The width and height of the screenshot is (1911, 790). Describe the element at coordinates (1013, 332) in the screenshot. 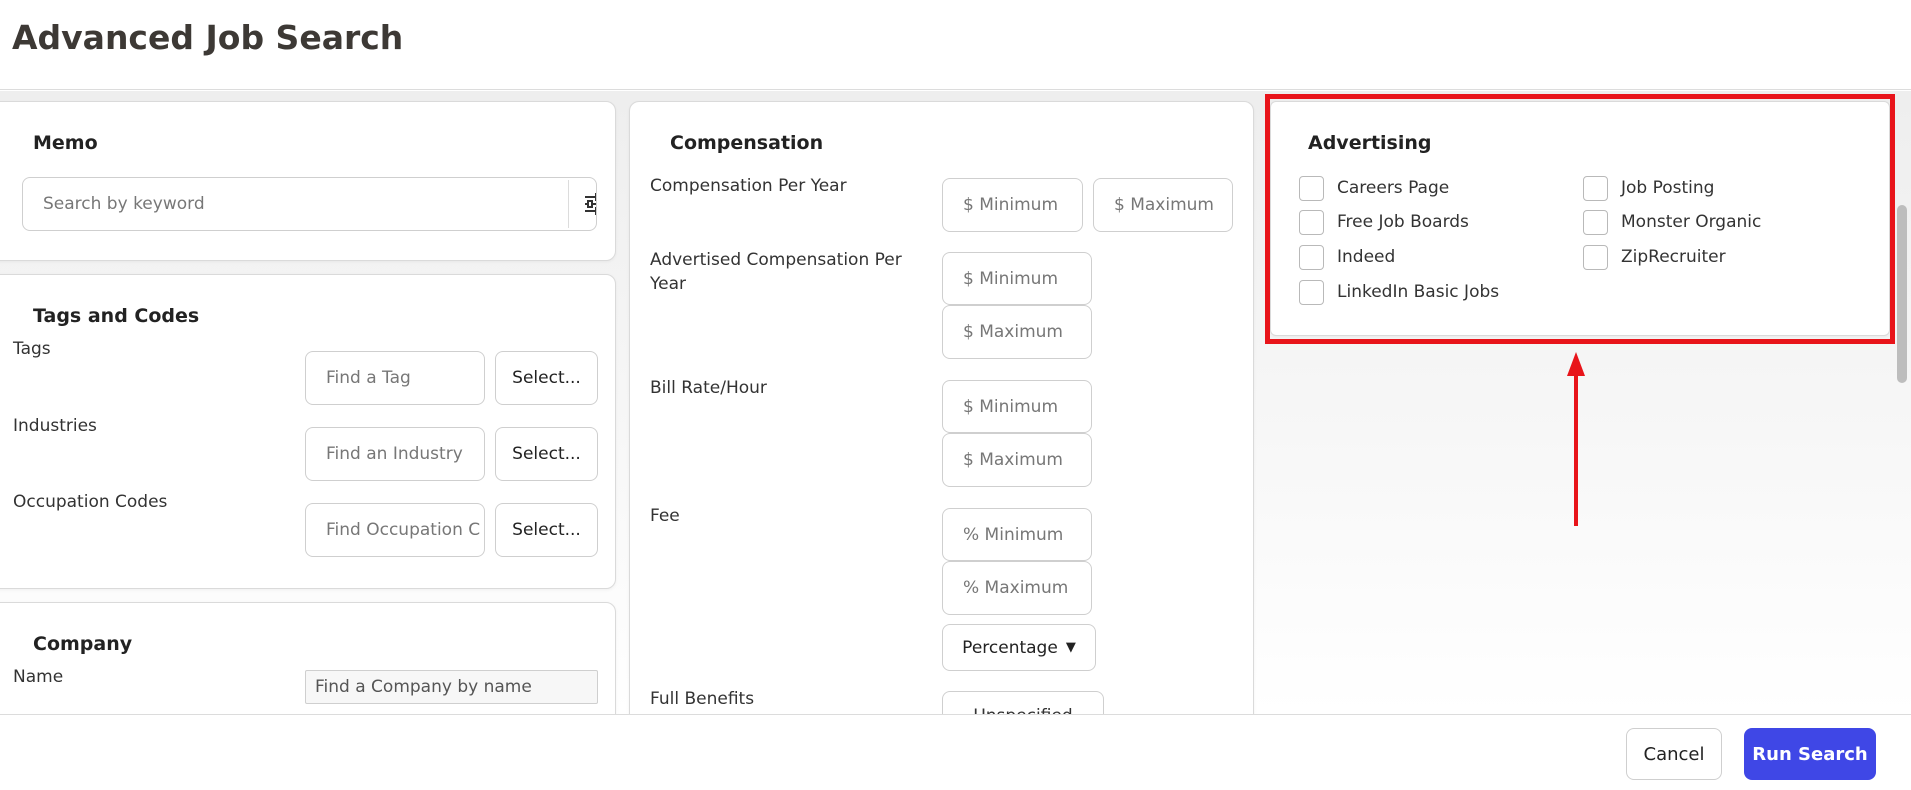

I see `advertised-max-placeholder: $ Maximum` at that location.